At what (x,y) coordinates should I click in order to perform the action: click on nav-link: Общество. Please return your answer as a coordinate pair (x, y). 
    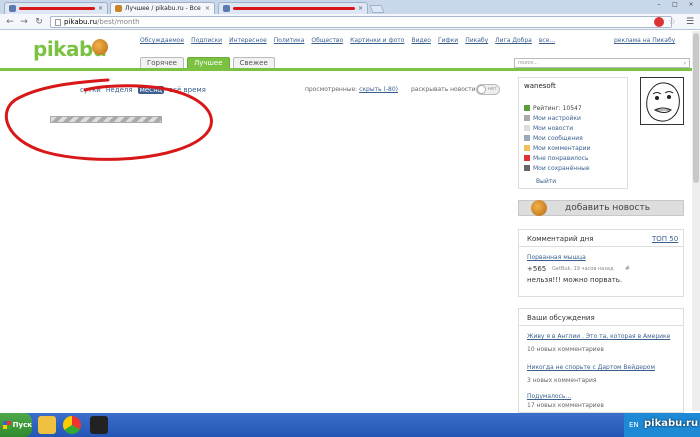
    Looking at the image, I should click on (327, 40).